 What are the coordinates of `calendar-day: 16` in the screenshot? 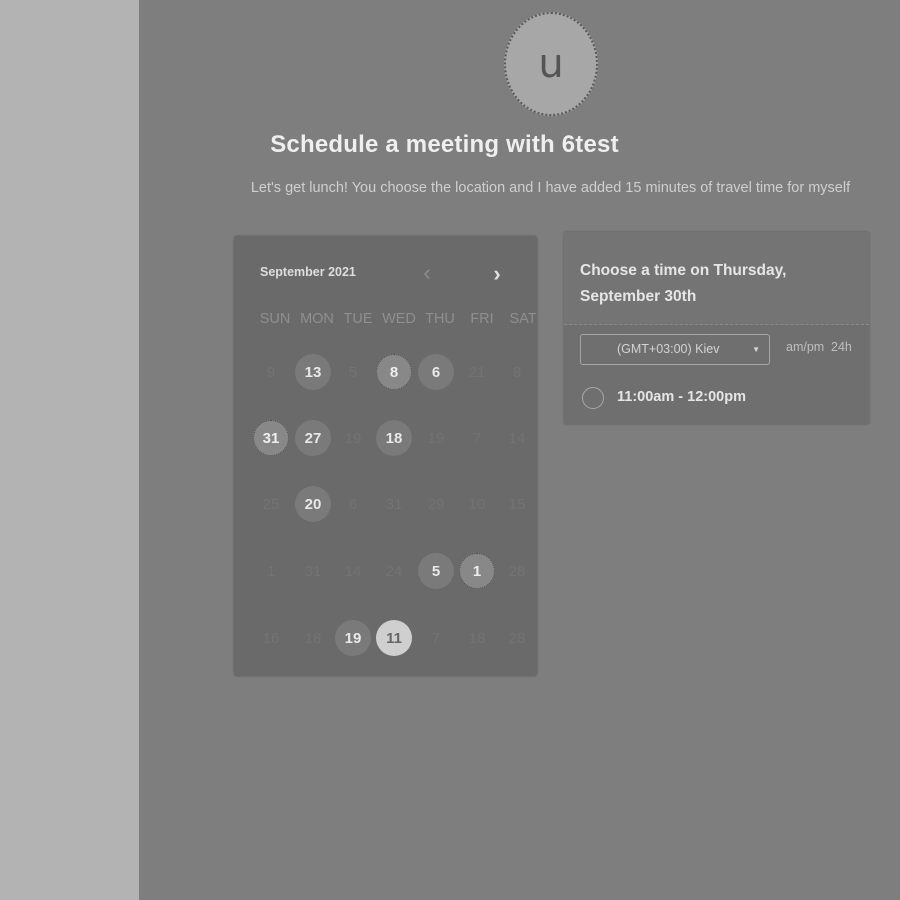 It's located at (271, 638).